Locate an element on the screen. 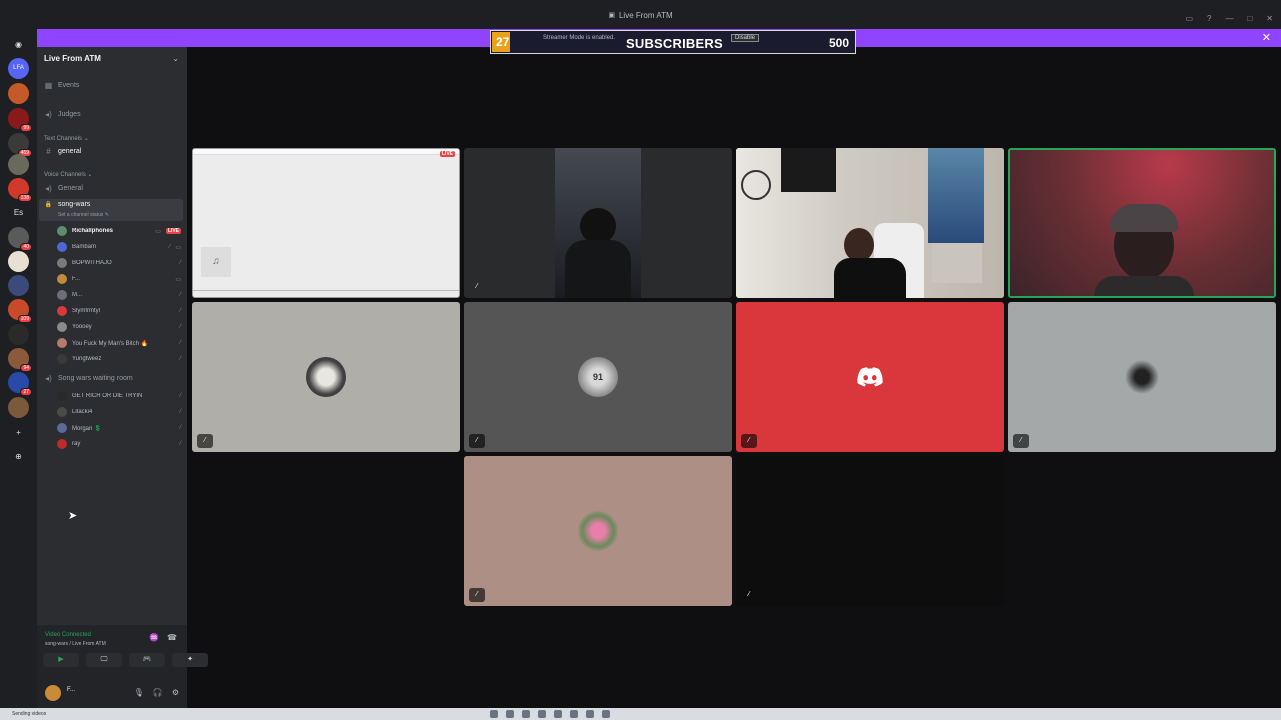 This screenshot has width=1281, height=720. category-voice-channels: Voice Channels ⌄ is located at coordinates (68, 174).